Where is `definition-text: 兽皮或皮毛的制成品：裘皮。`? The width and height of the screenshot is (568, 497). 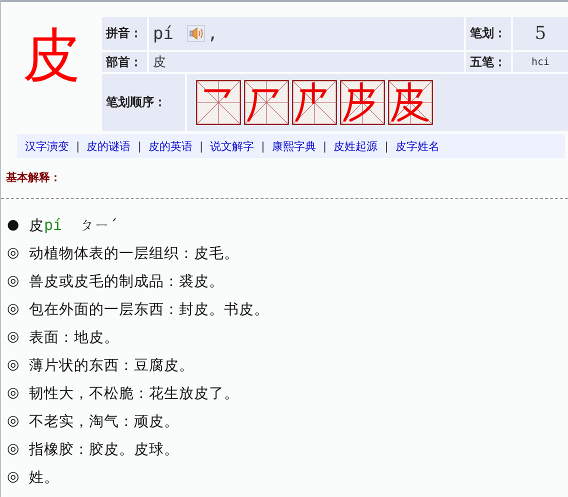
definition-text: 兽皮或皮毛的制成品：裘皮。 is located at coordinates (126, 281).